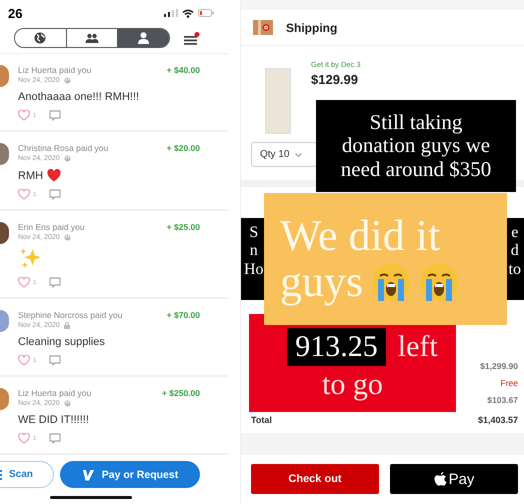  What do you see at coordinates (298, 154) in the screenshot?
I see `chevron-down-icon` at bounding box center [298, 154].